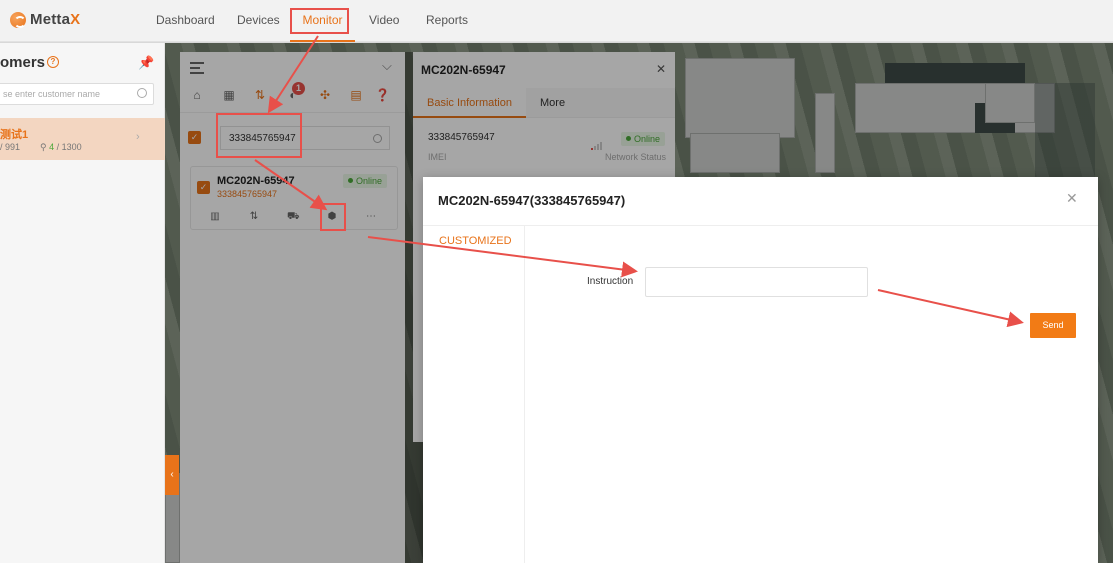 The image size is (1113, 563). Describe the element at coordinates (610, 281) in the screenshot. I see `instruction-label: Instruction` at that location.